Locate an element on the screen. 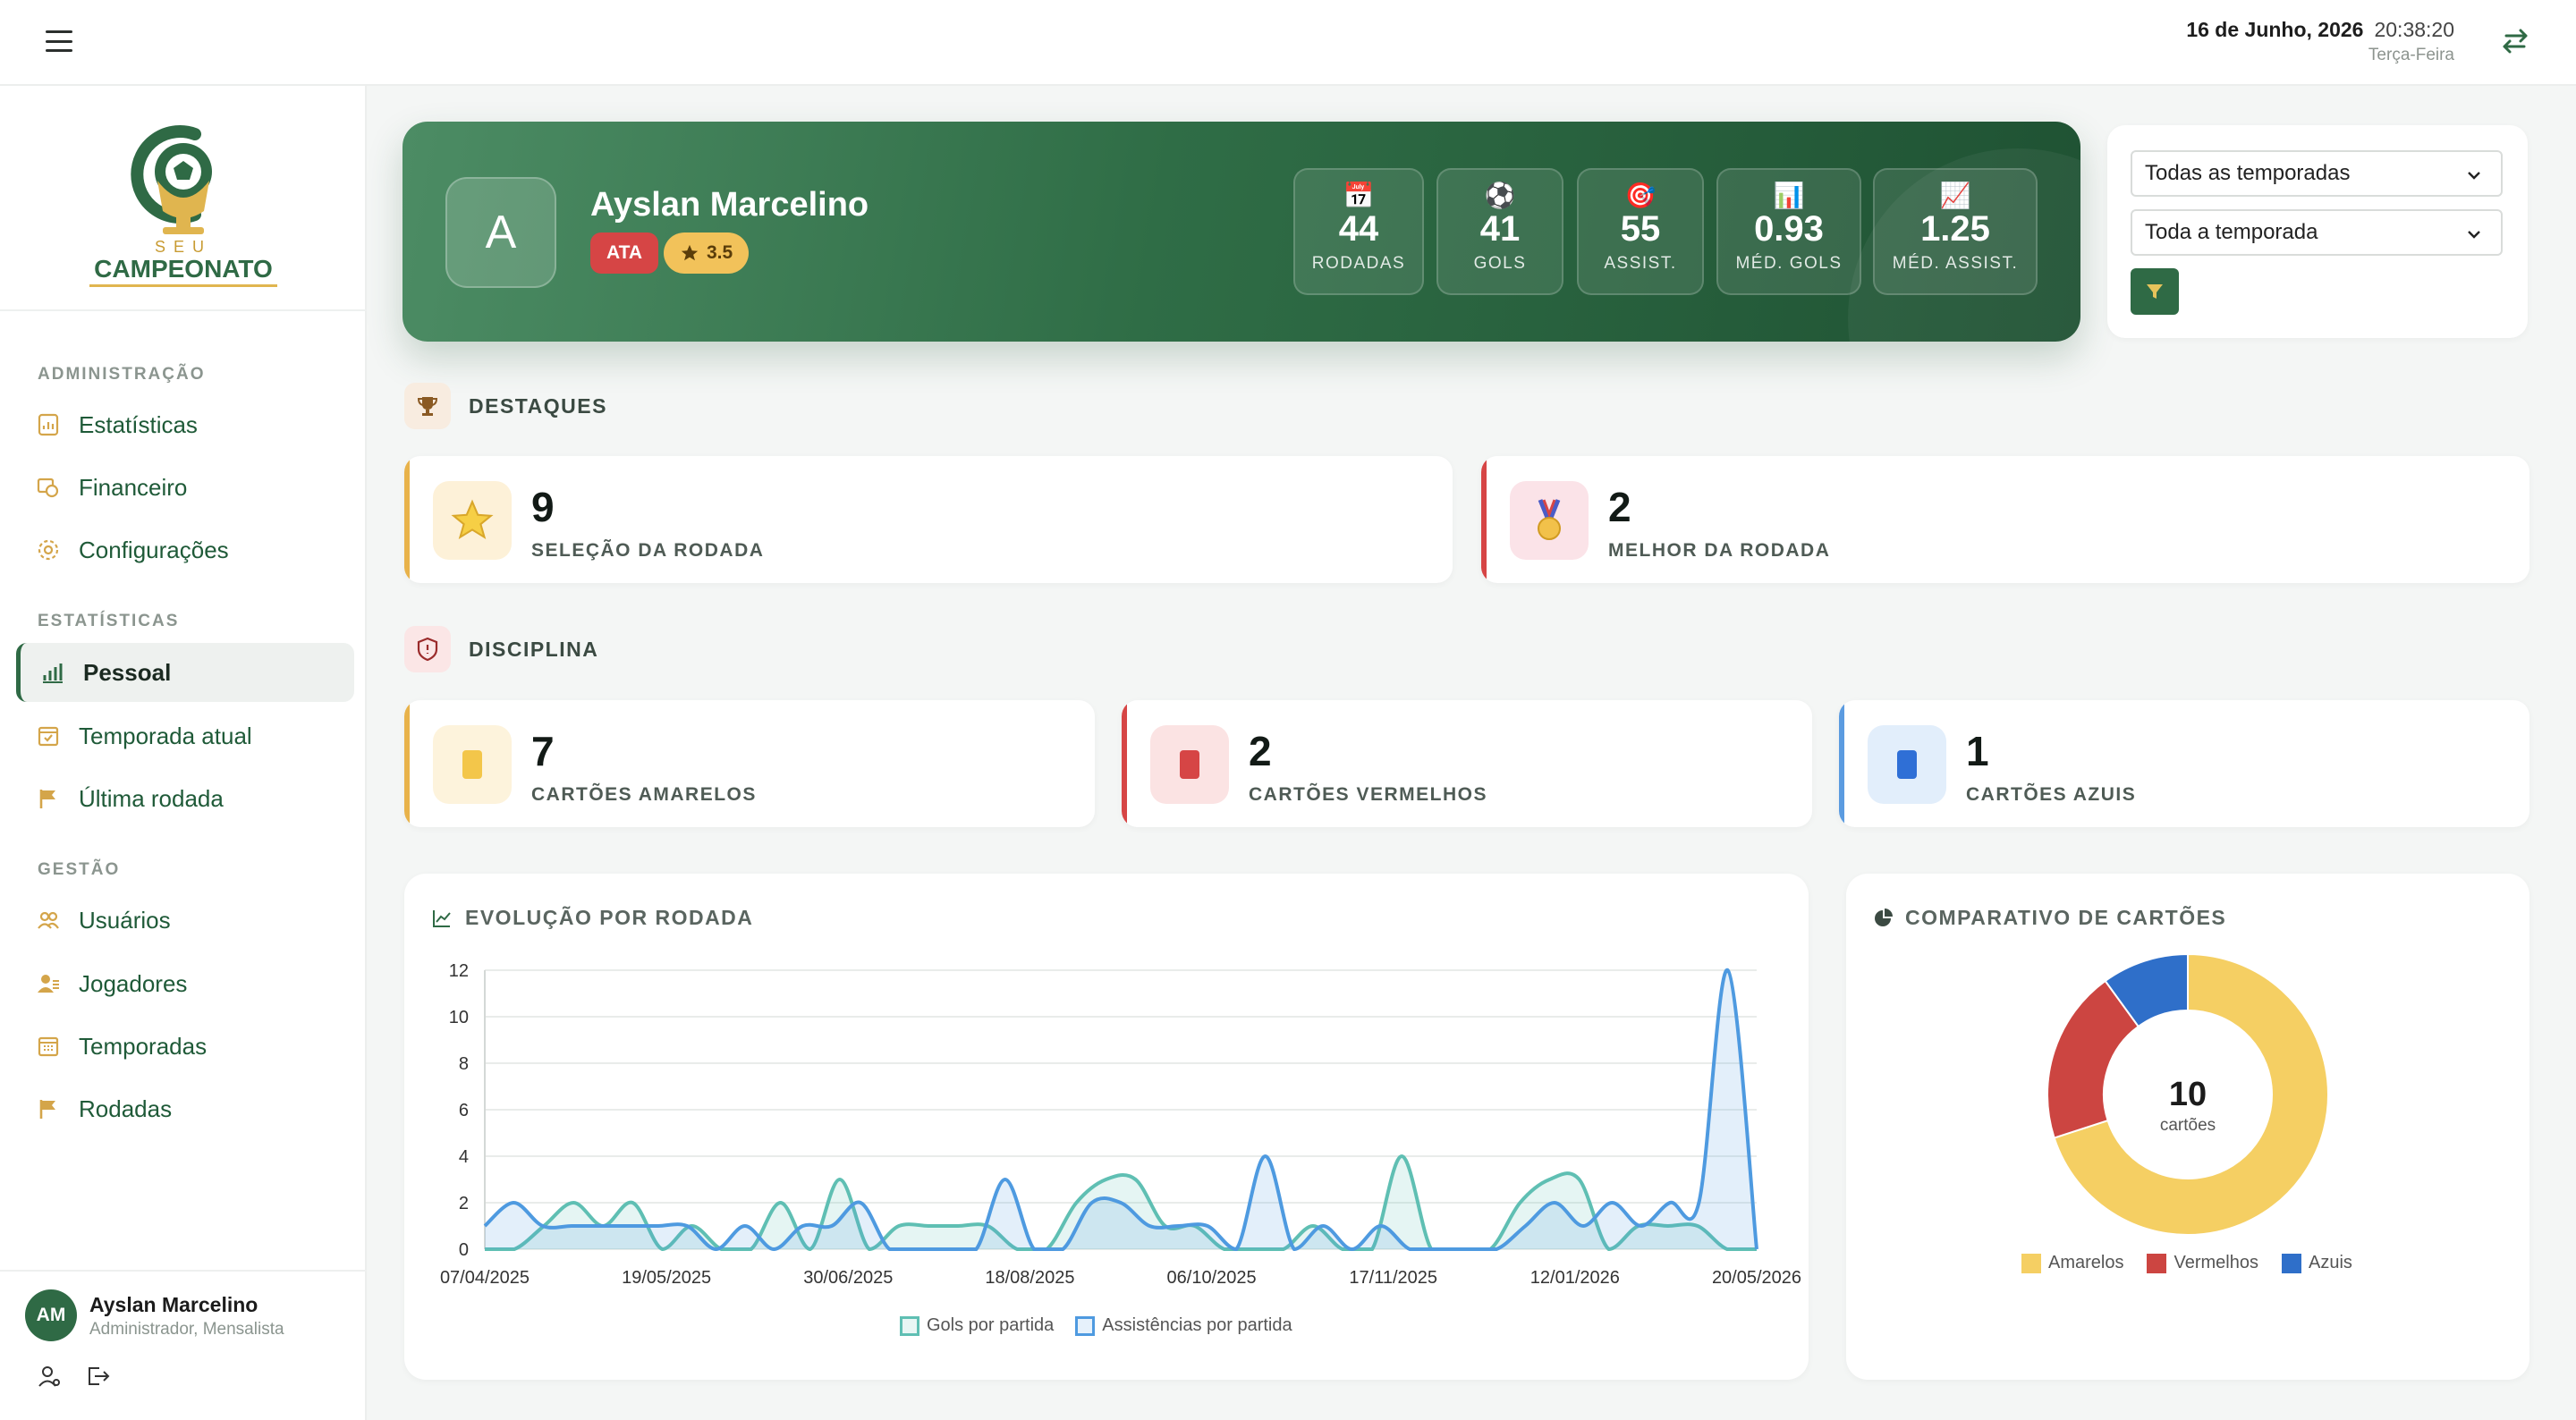 This screenshot has height=1420, width=2576. y-tick-label: 2 is located at coordinates (464, 1203).